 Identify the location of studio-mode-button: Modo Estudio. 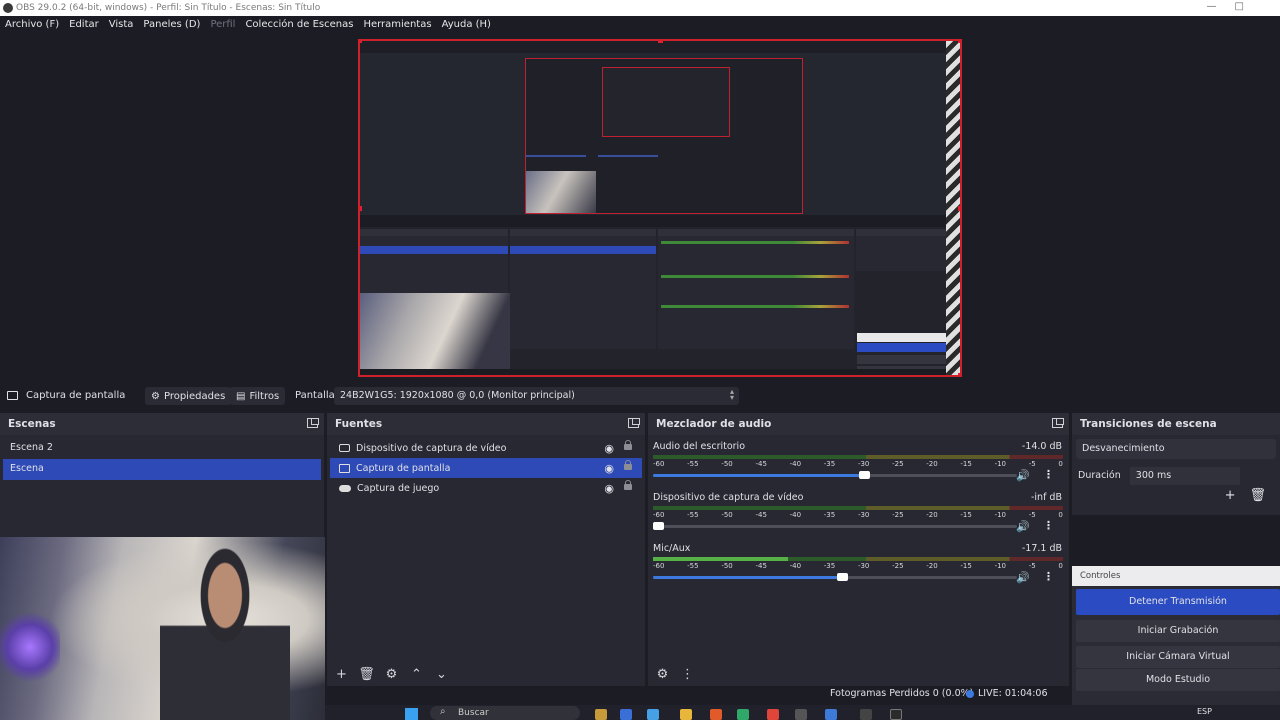
(1178, 680).